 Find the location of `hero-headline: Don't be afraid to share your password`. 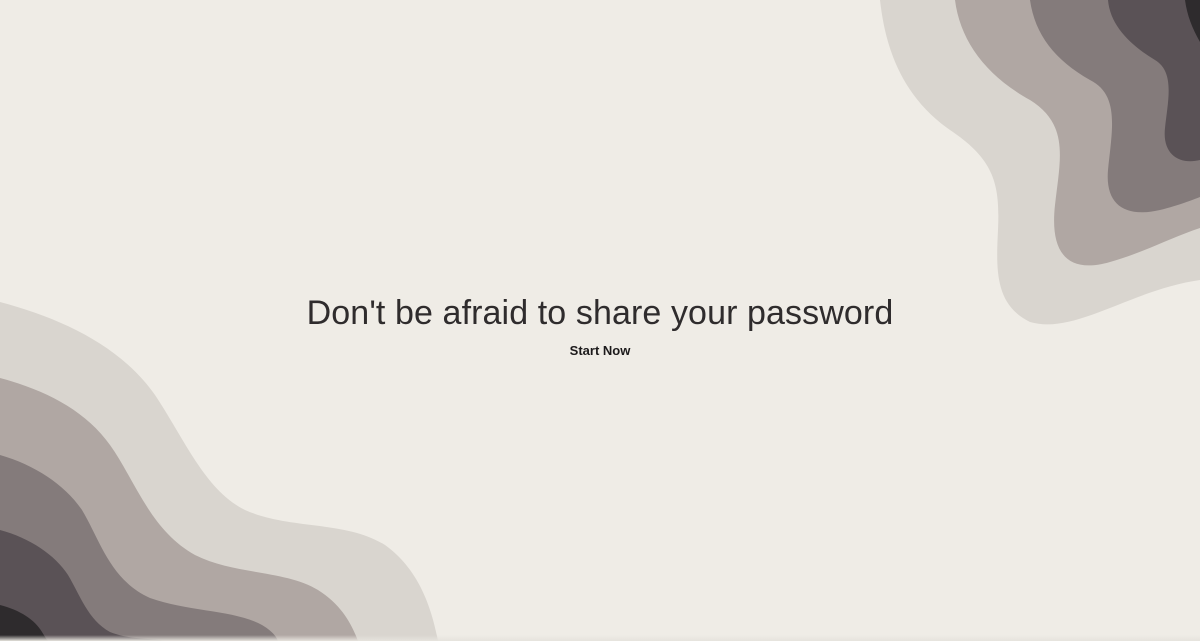

hero-headline: Don't be afraid to share your password is located at coordinates (600, 313).